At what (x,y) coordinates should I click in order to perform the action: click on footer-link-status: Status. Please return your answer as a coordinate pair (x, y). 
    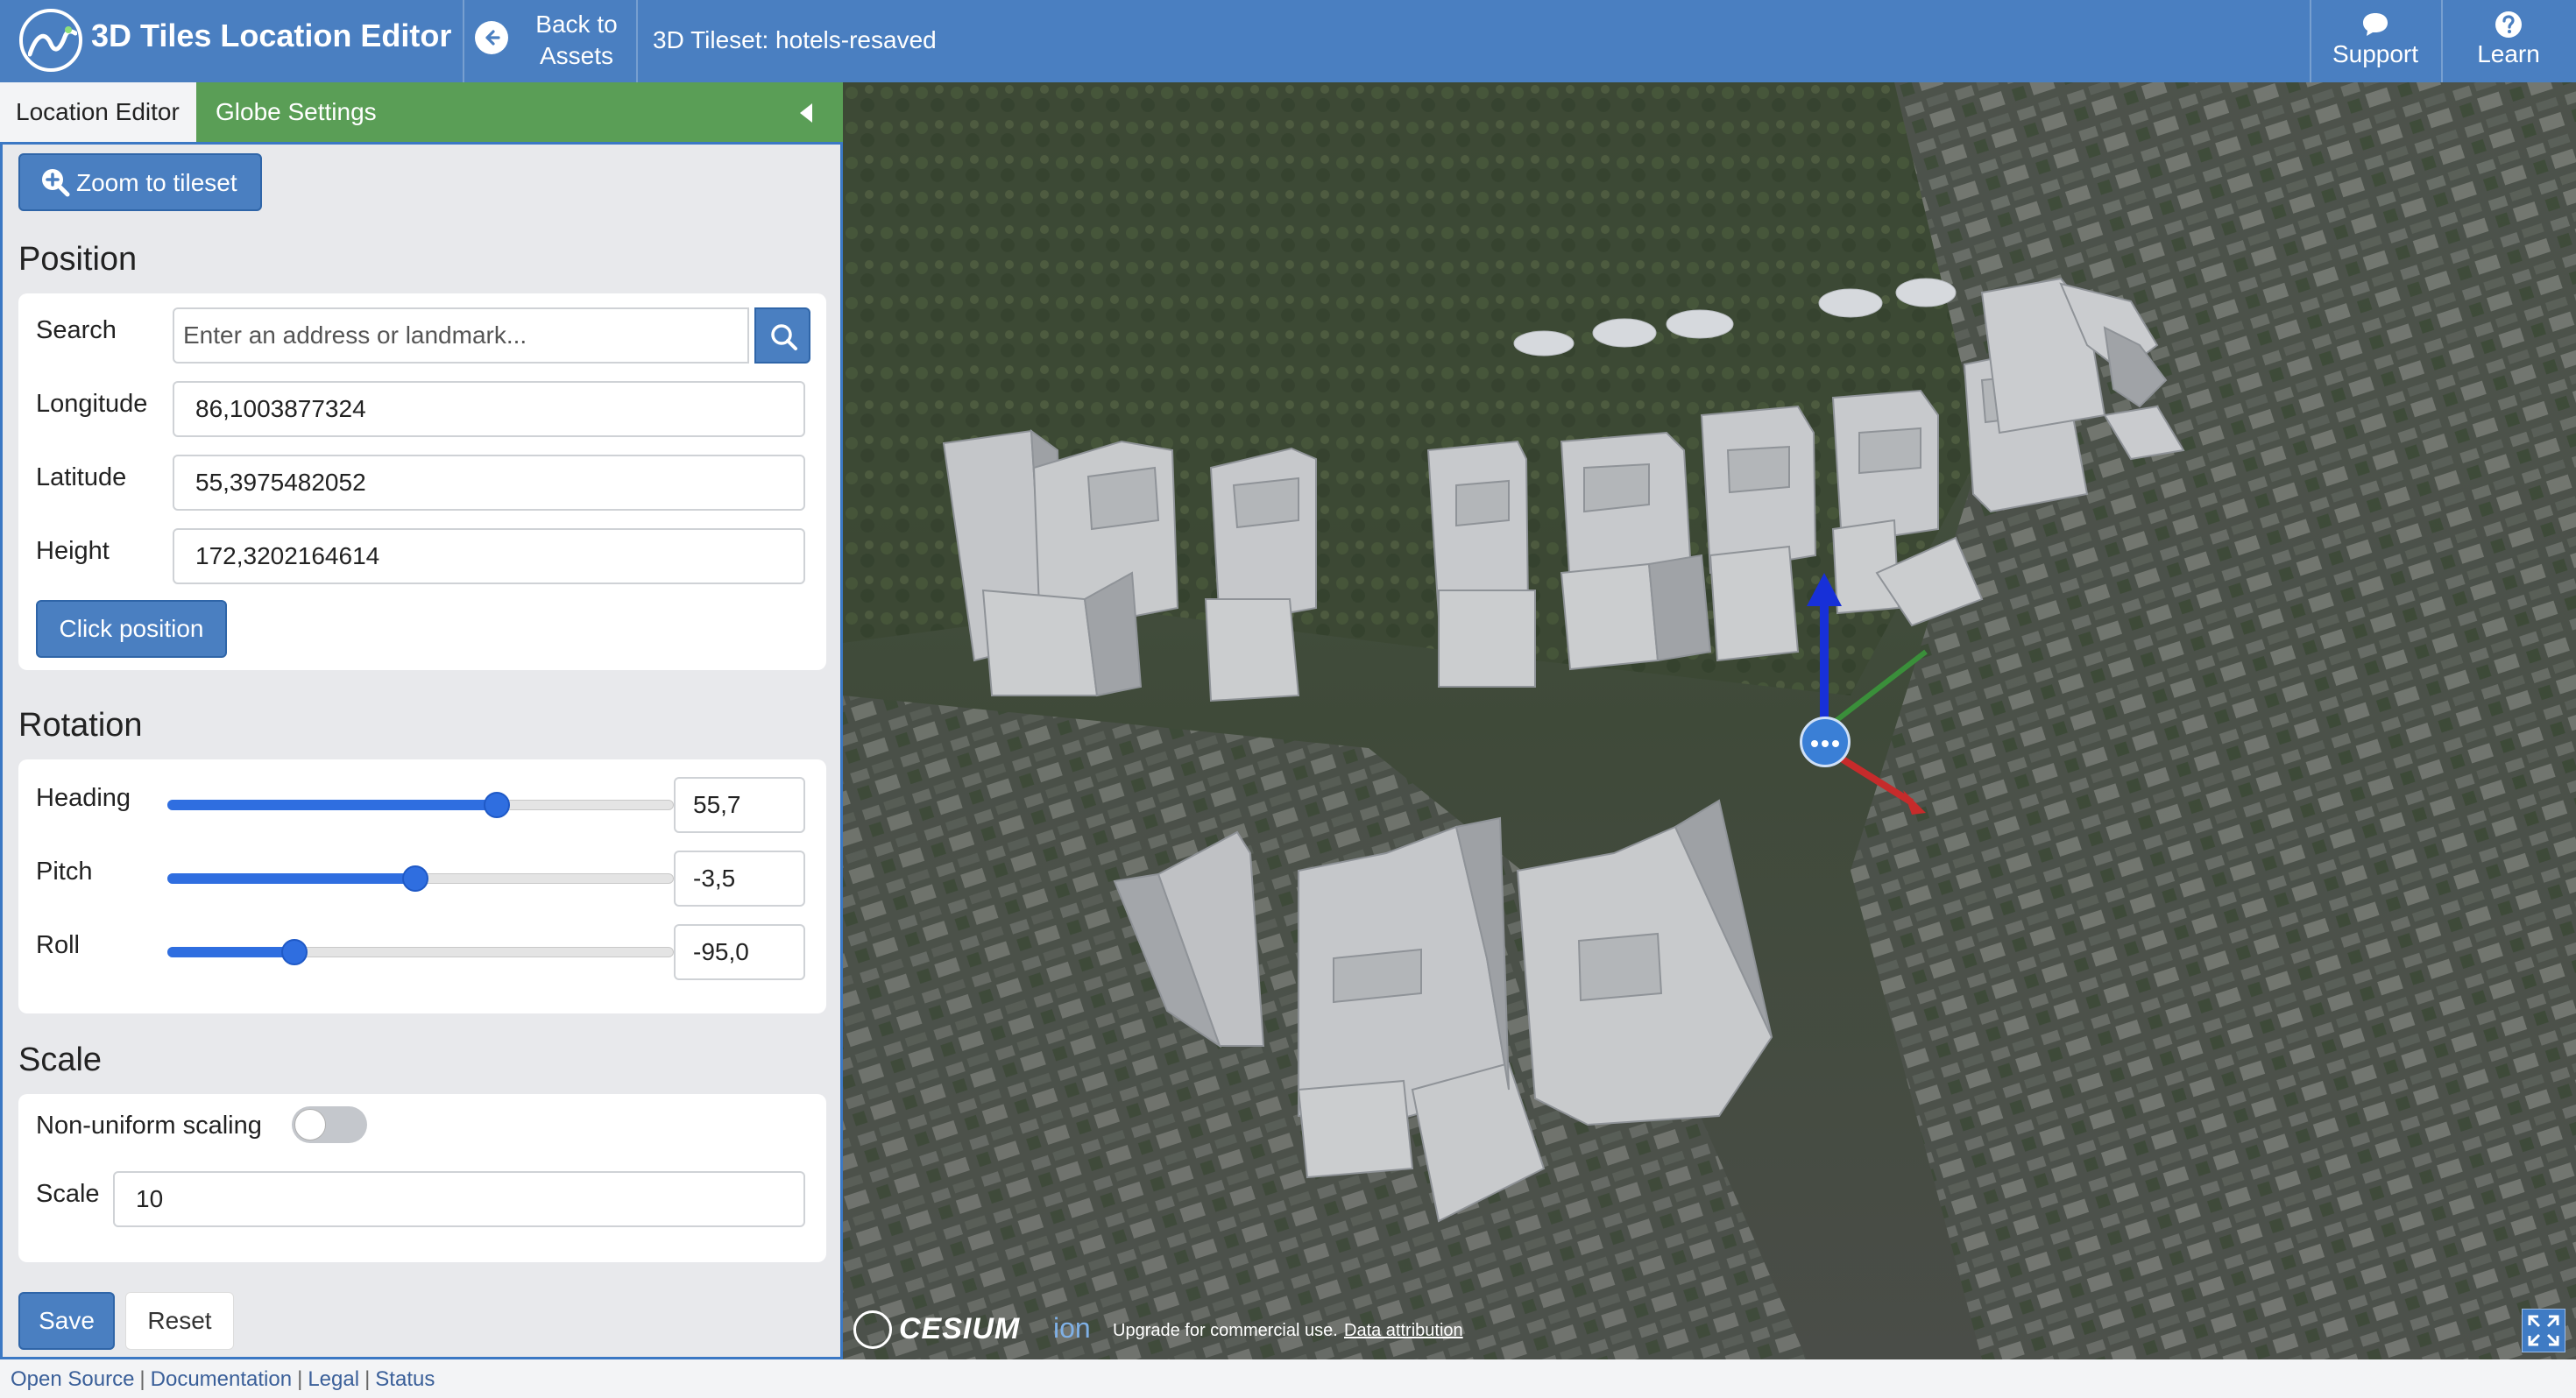
    Looking at the image, I should click on (405, 1379).